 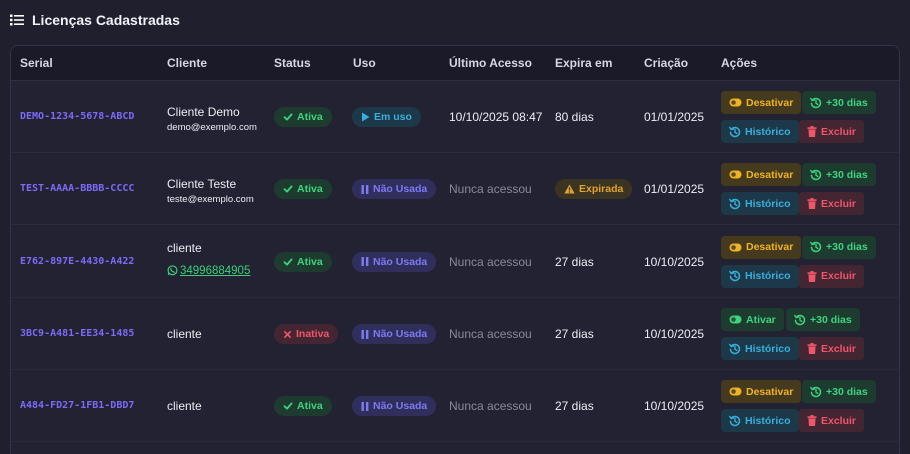 What do you see at coordinates (365, 117) in the screenshot?
I see `play-icon` at bounding box center [365, 117].